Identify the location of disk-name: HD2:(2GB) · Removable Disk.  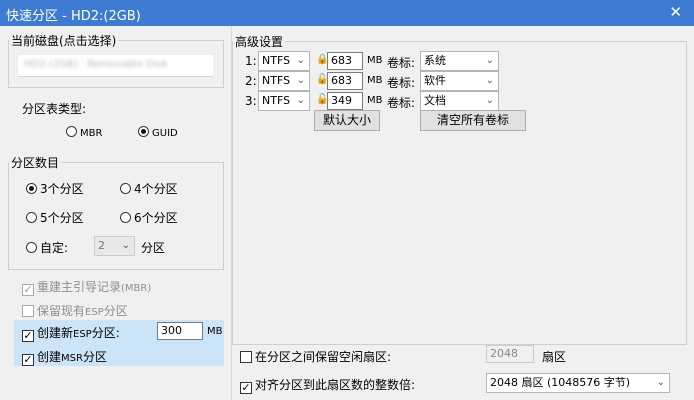
(96, 64).